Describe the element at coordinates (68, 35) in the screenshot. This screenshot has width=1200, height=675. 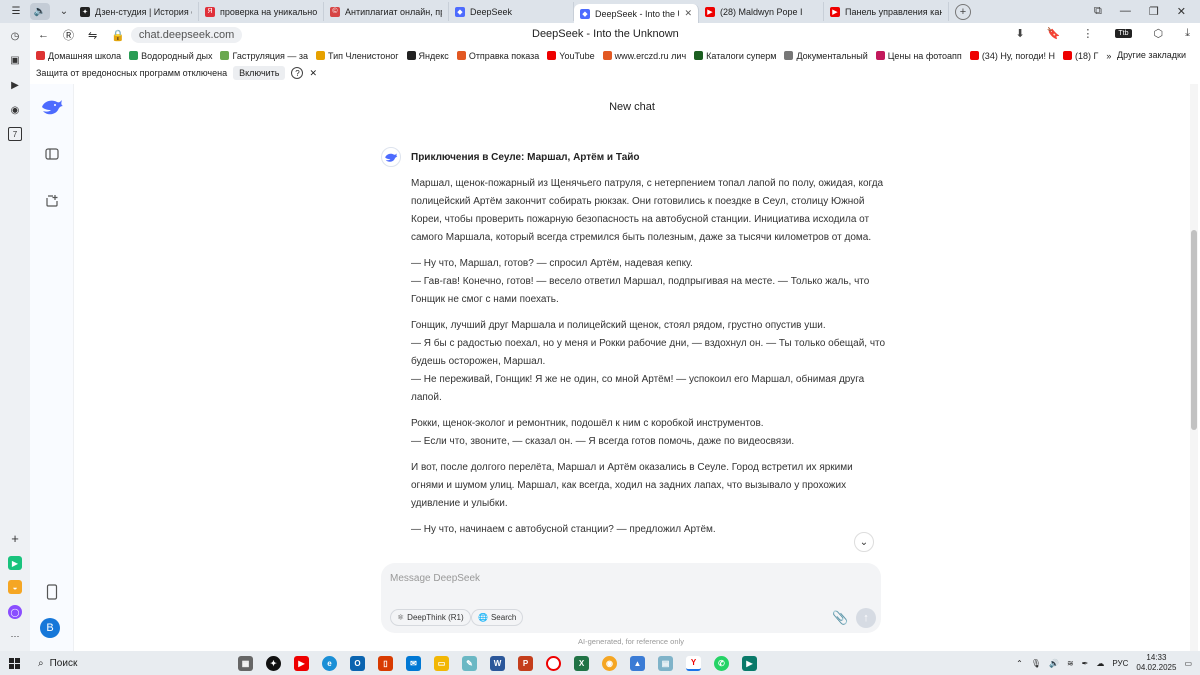
I see `reader-icon: Ⓡ` at that location.